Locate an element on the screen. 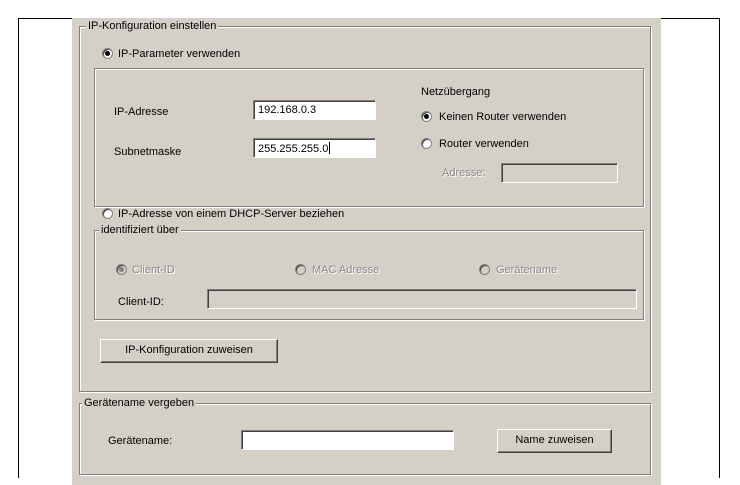  device-name-field is located at coordinates (347, 440).